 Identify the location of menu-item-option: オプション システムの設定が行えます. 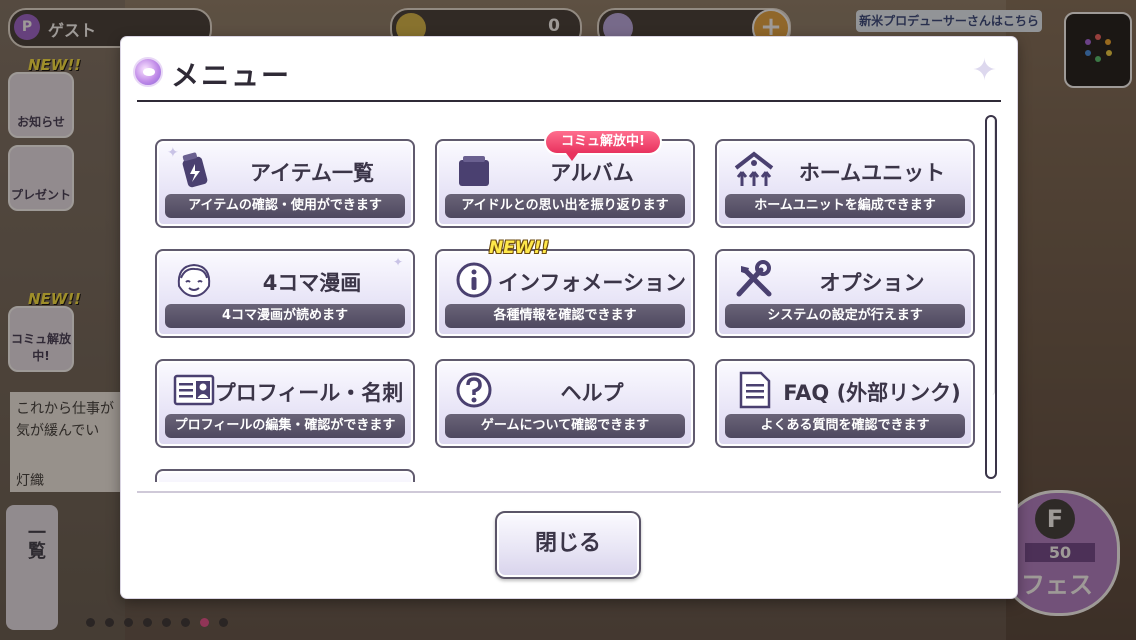
(845, 293).